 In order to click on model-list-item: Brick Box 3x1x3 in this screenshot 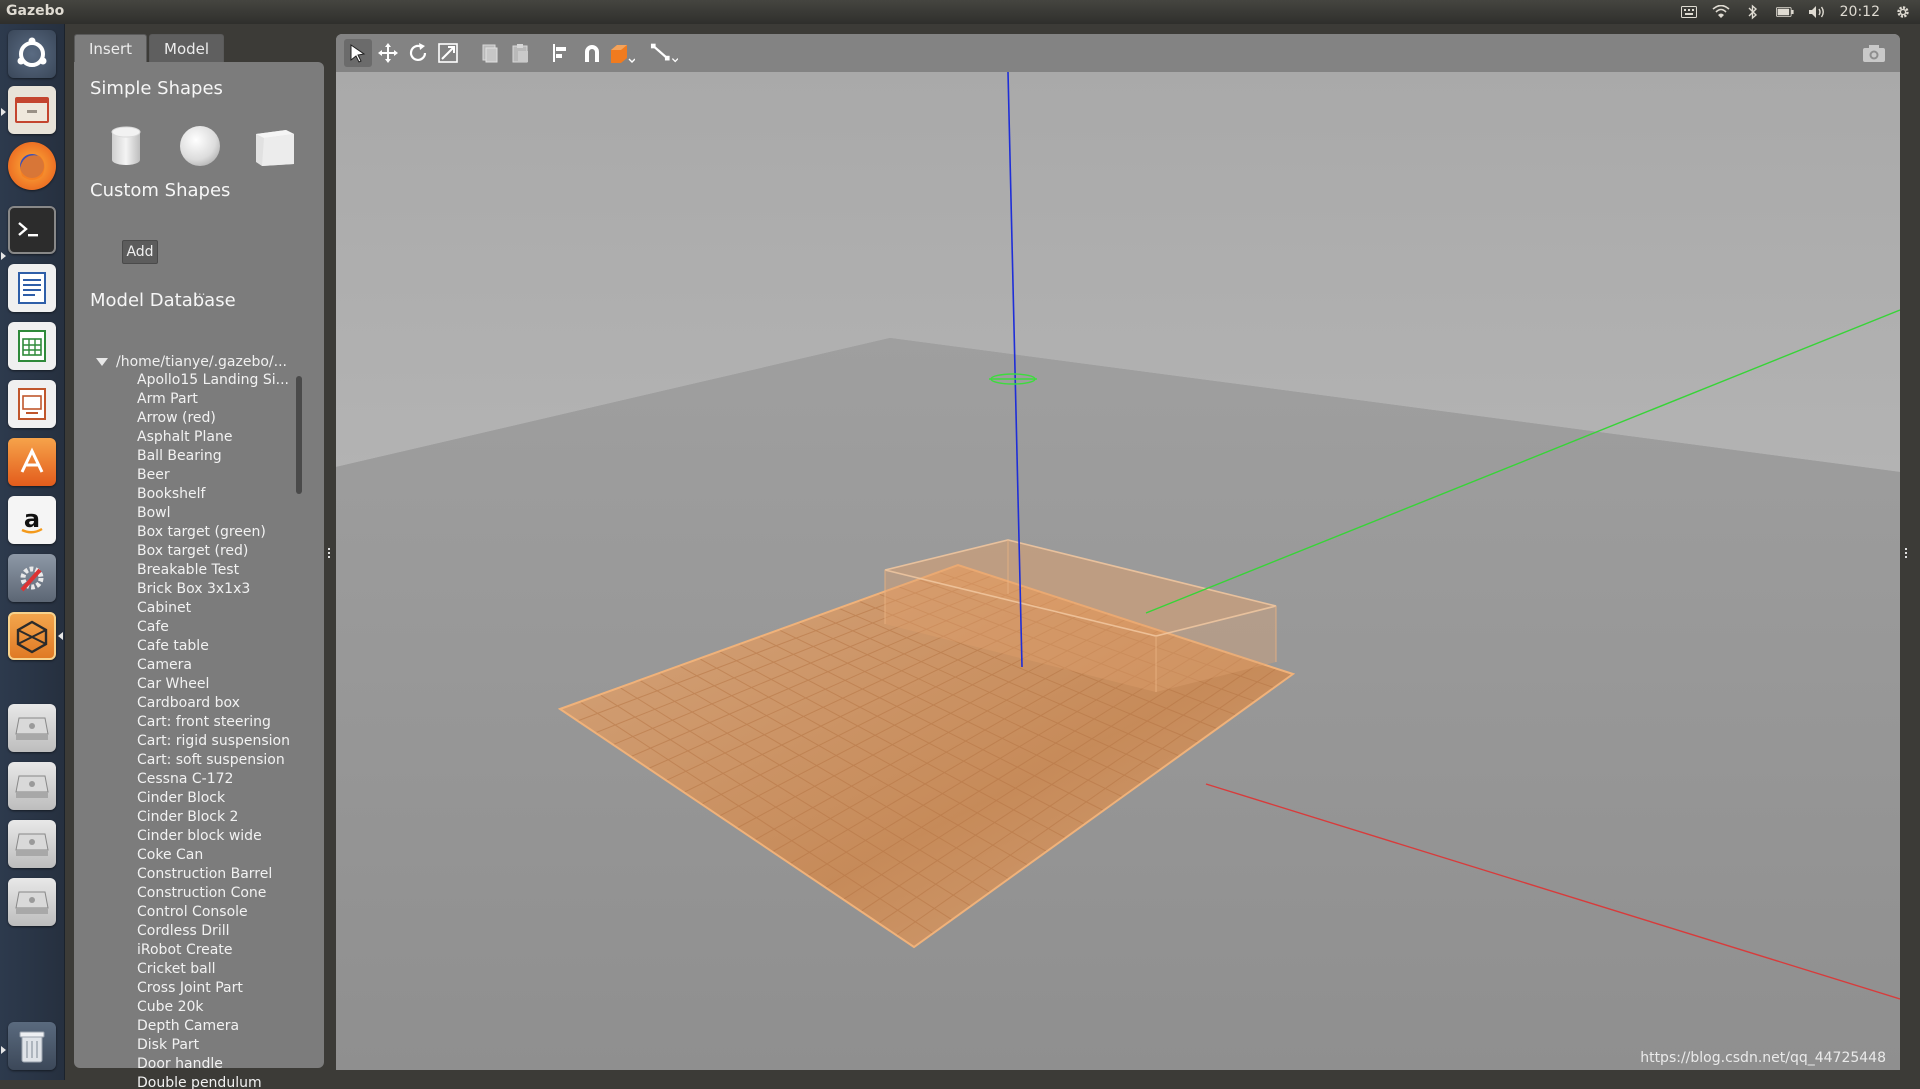, I will do `click(224, 589)`.